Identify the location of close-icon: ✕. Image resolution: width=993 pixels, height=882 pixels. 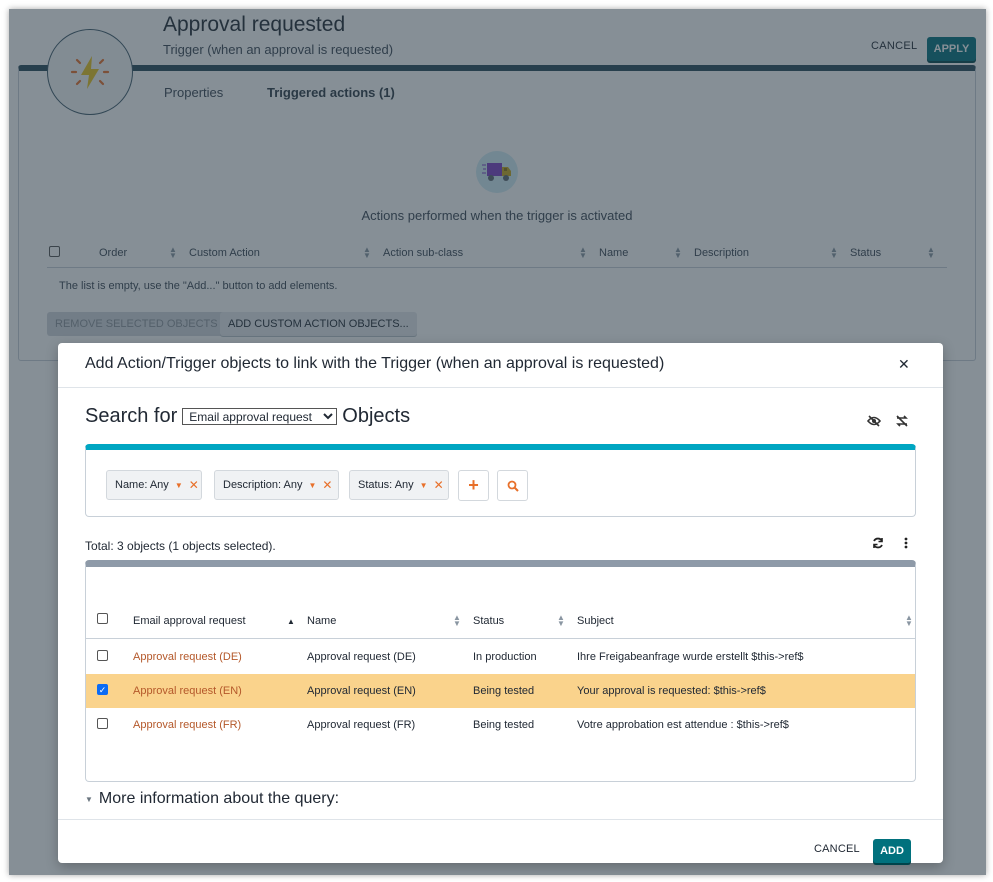
(904, 364).